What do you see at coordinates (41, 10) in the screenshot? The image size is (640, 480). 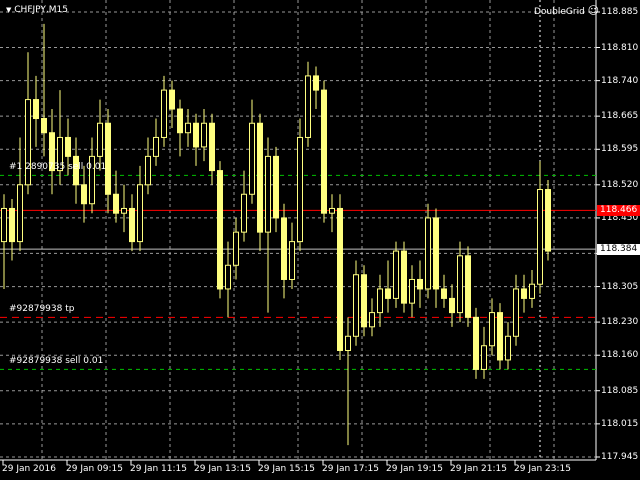 I see `symbol-label: CHFJPY,M15` at bounding box center [41, 10].